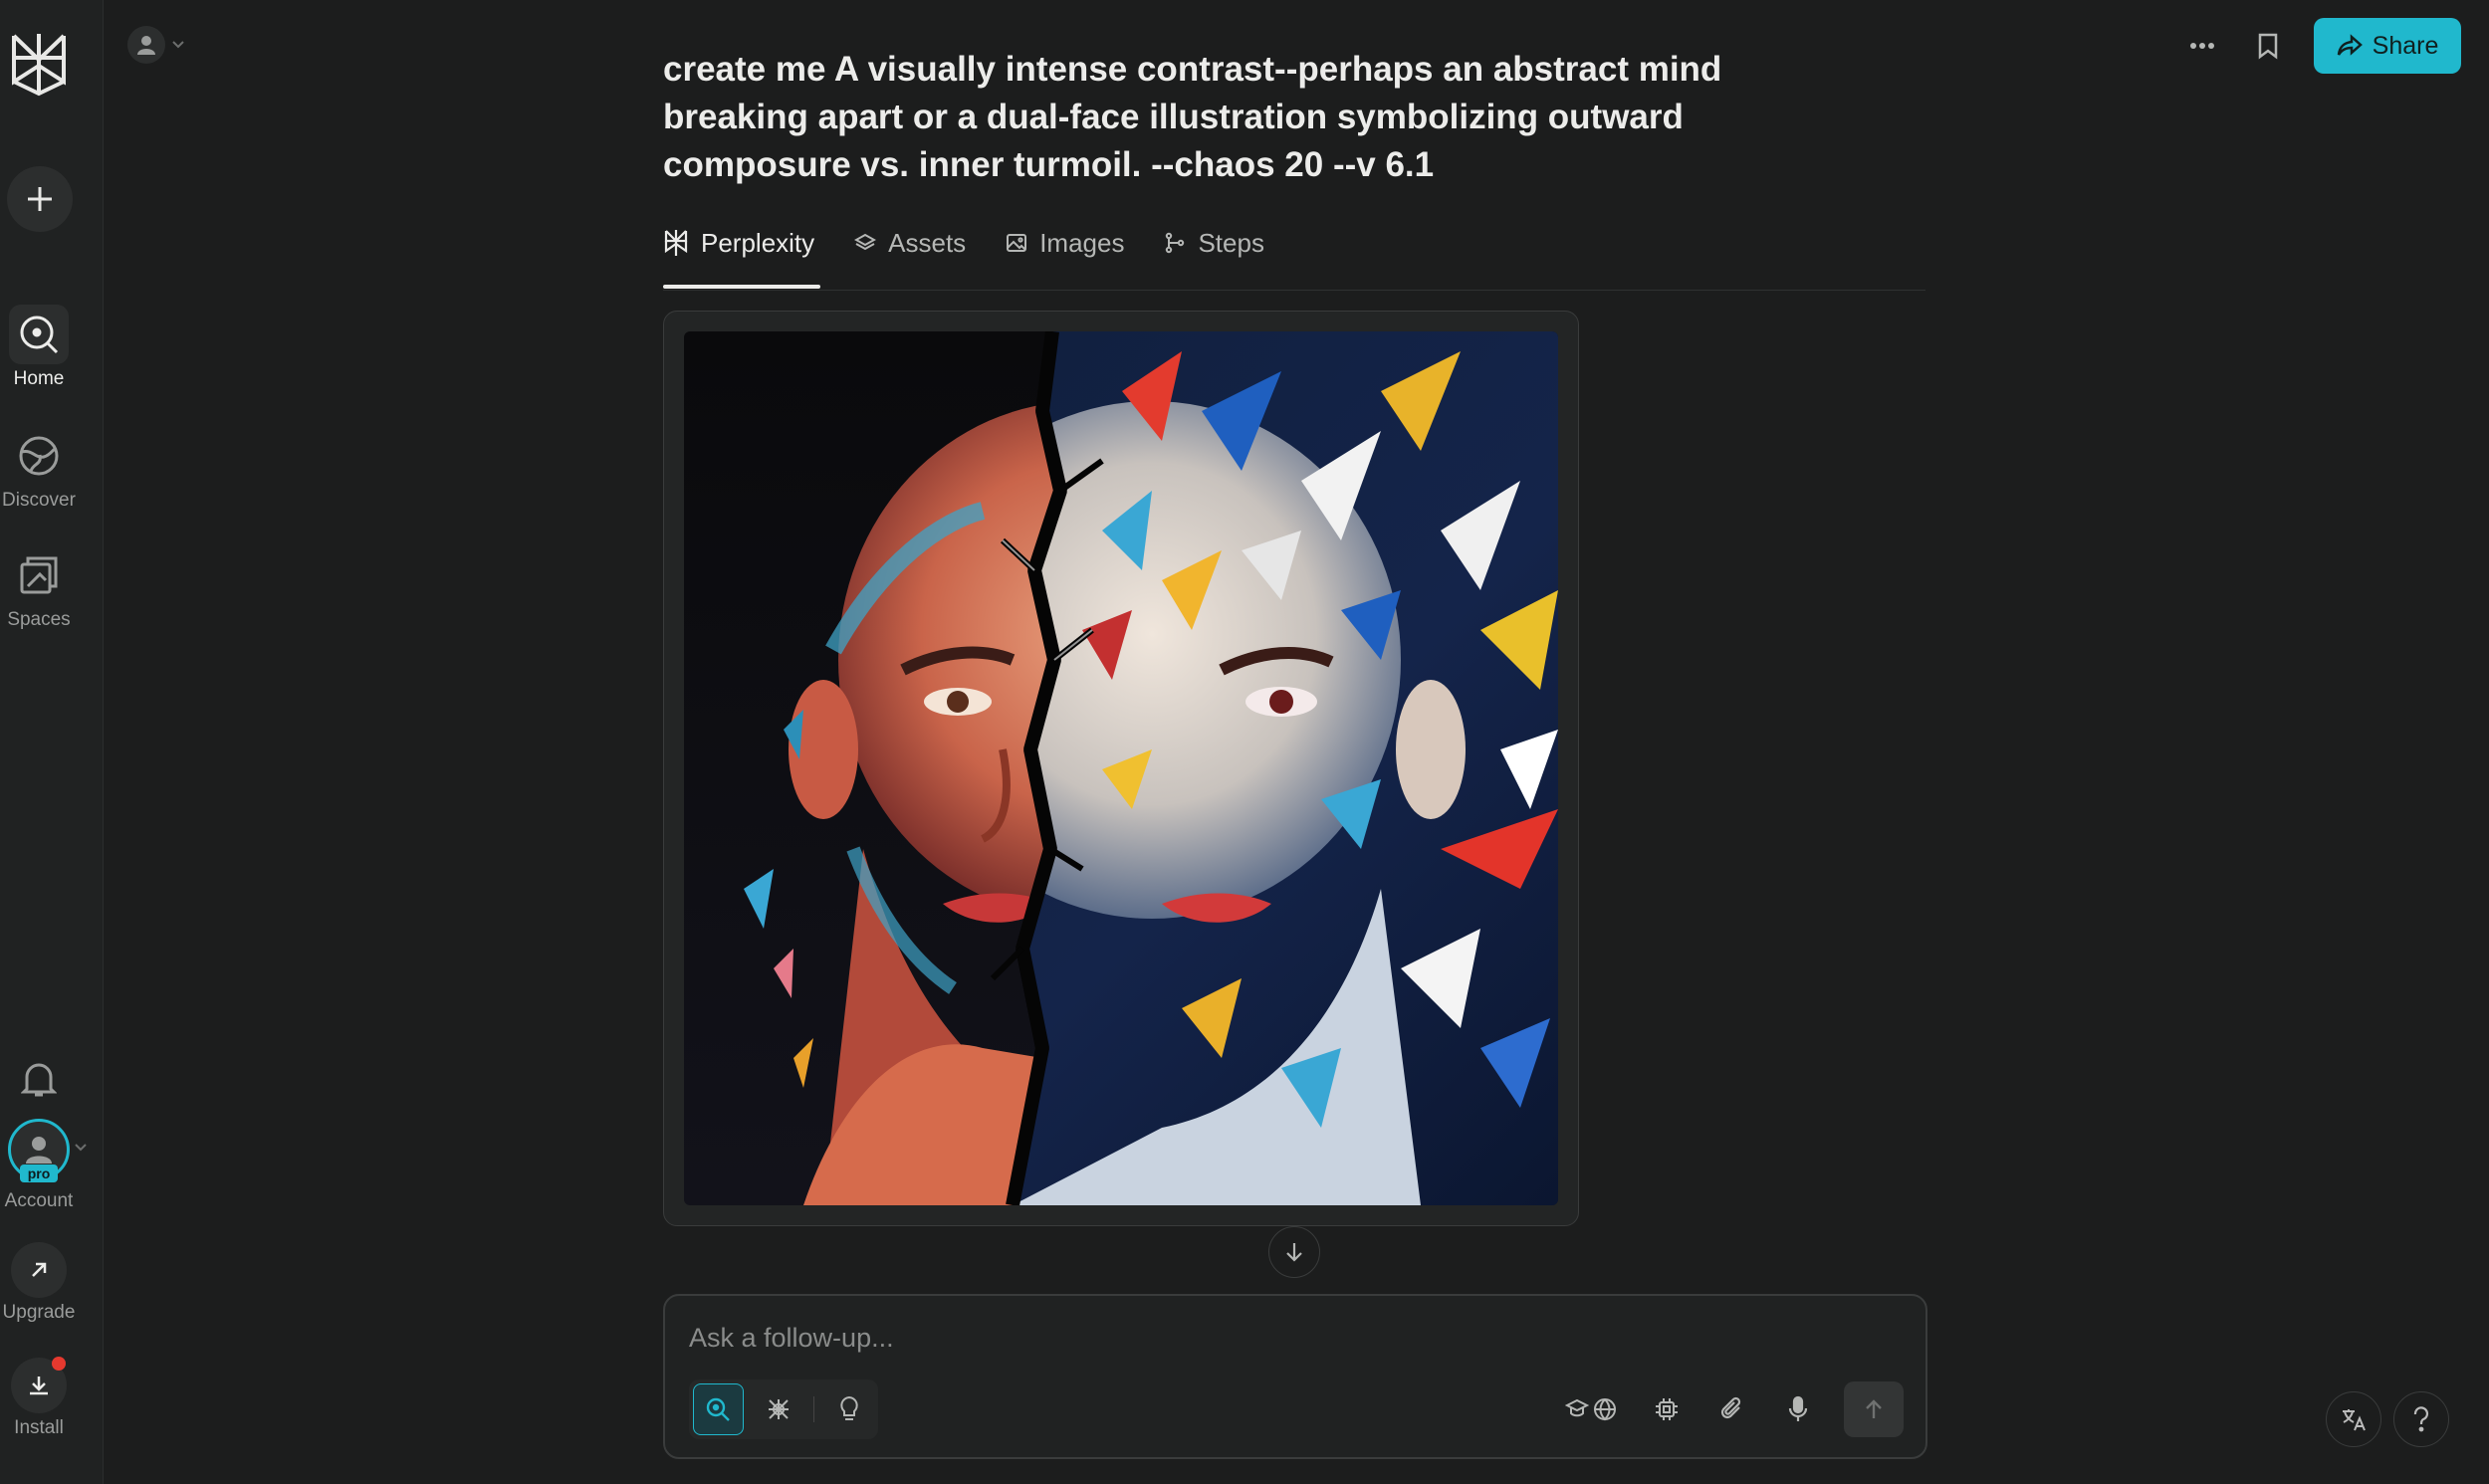 Image resolution: width=2489 pixels, height=1484 pixels. I want to click on spaces-icon, so click(39, 575).